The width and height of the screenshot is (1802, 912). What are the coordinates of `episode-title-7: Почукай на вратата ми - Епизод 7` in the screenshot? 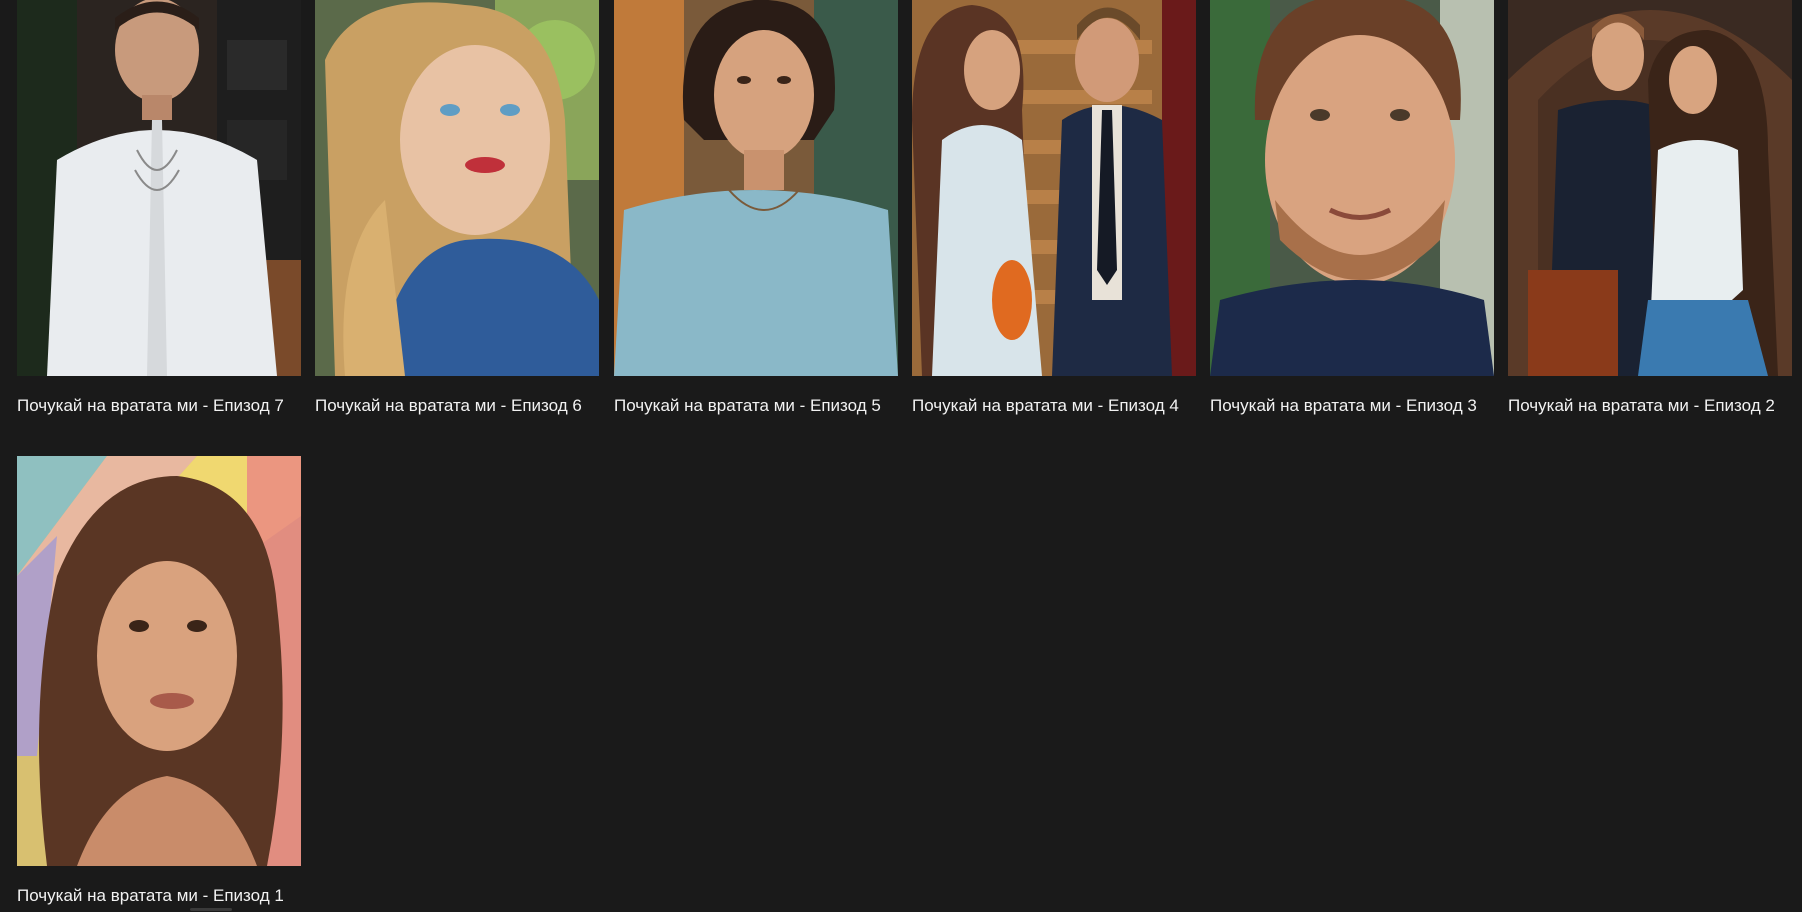 It's located at (167, 406).